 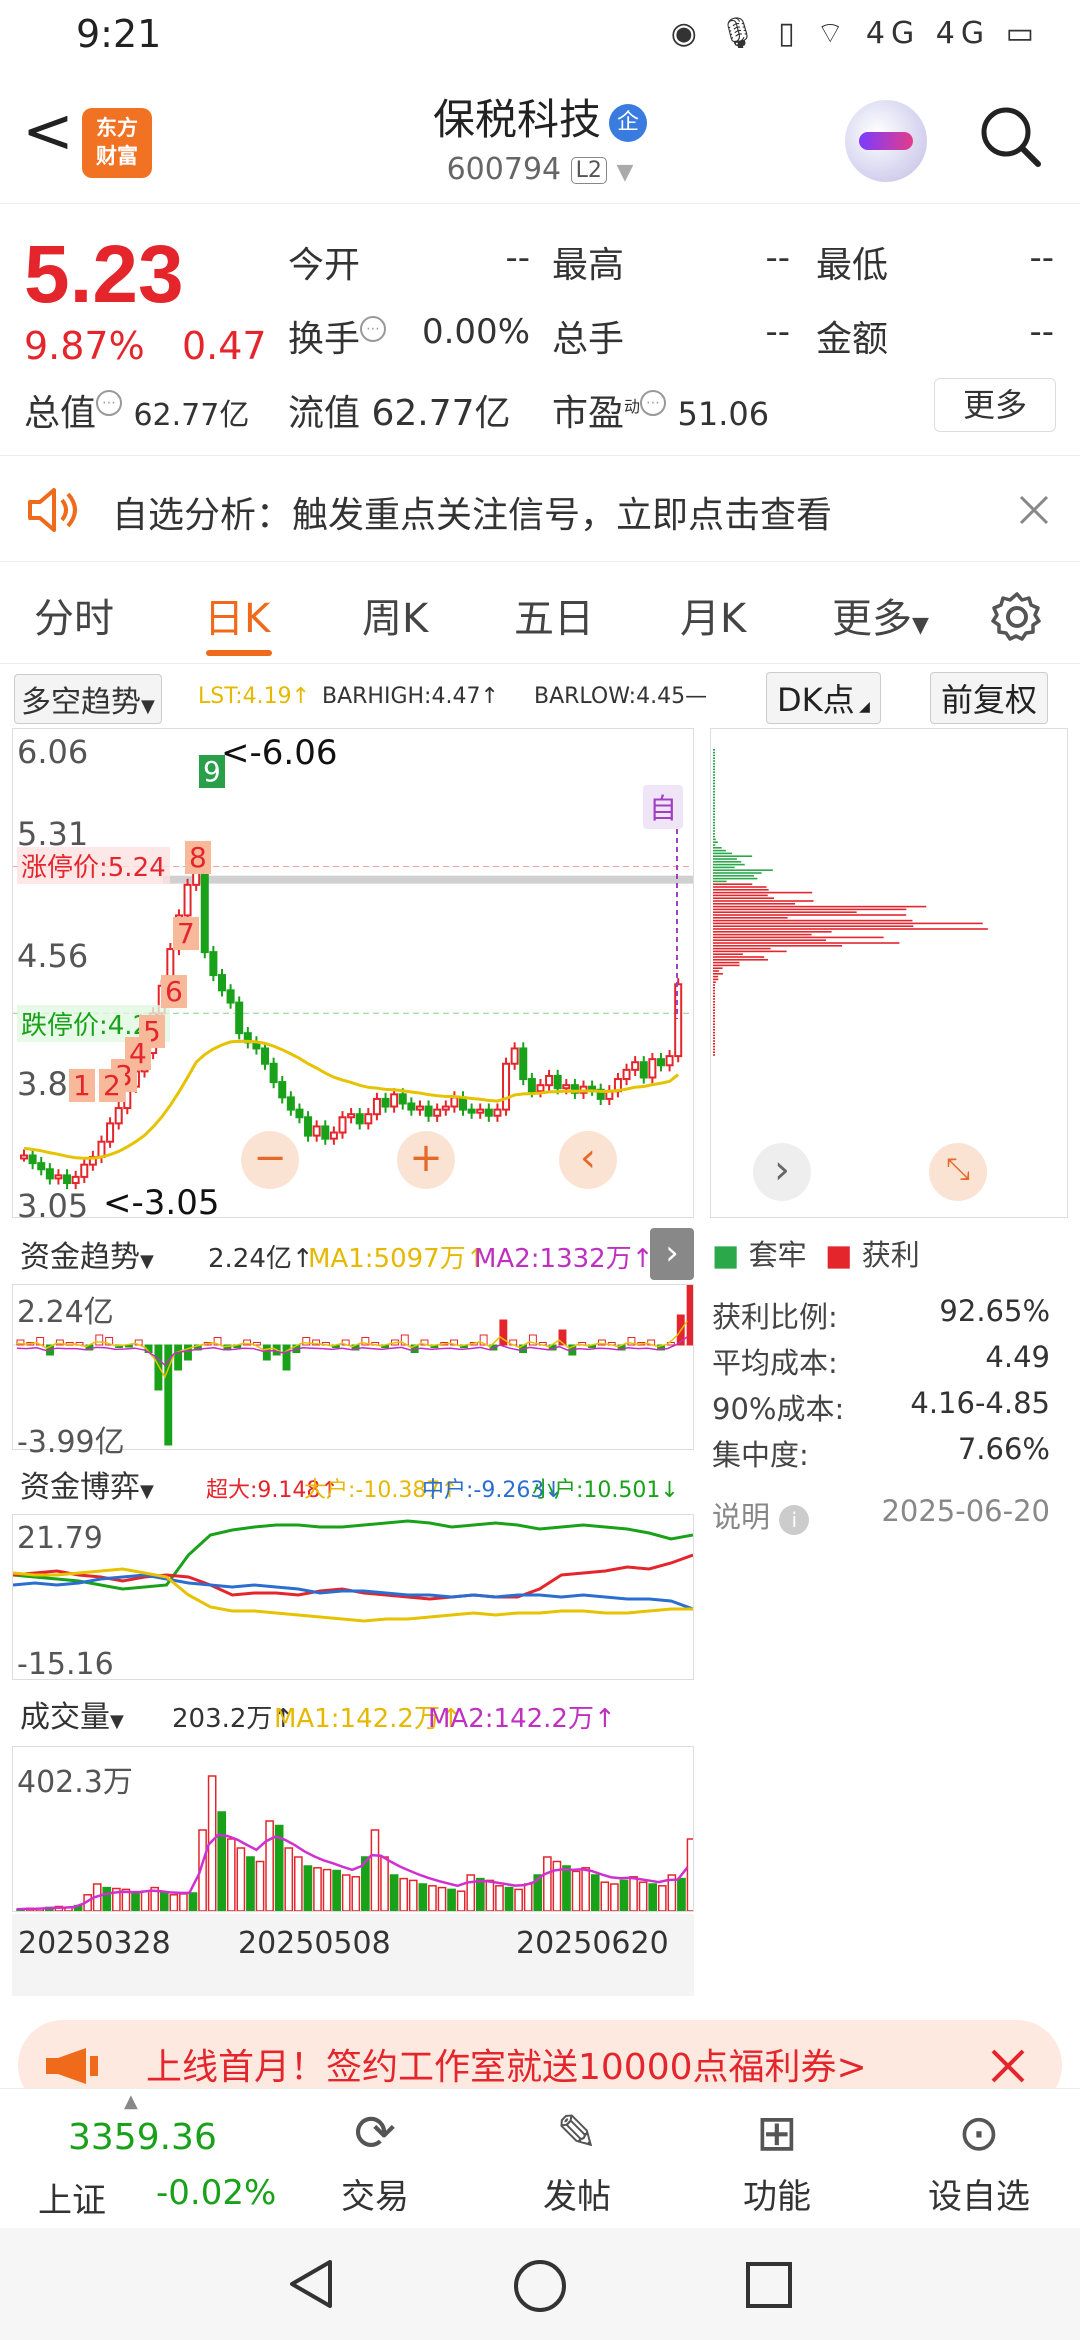 I want to click on dk-point-button: DK点 ◢, so click(x=823, y=698).